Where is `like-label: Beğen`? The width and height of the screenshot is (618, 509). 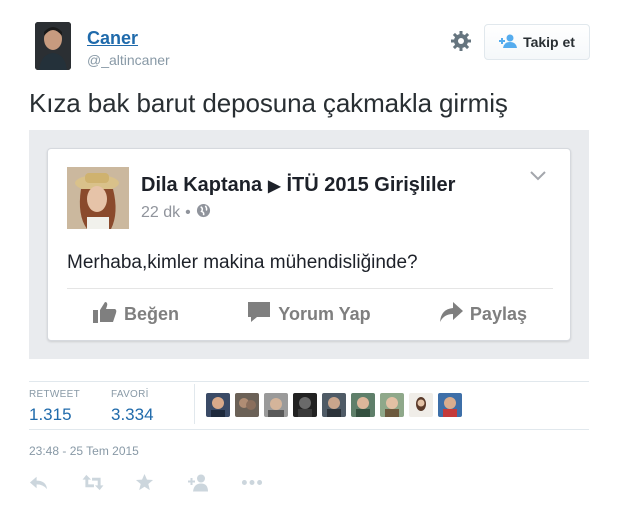 like-label: Beğen is located at coordinates (152, 313).